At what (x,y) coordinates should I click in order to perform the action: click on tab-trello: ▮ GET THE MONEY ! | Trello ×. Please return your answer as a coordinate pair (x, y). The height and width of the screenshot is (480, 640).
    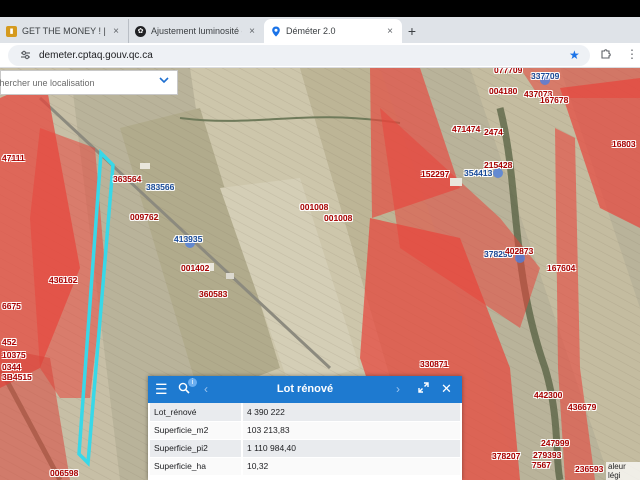
    Looking at the image, I should click on (64, 31).